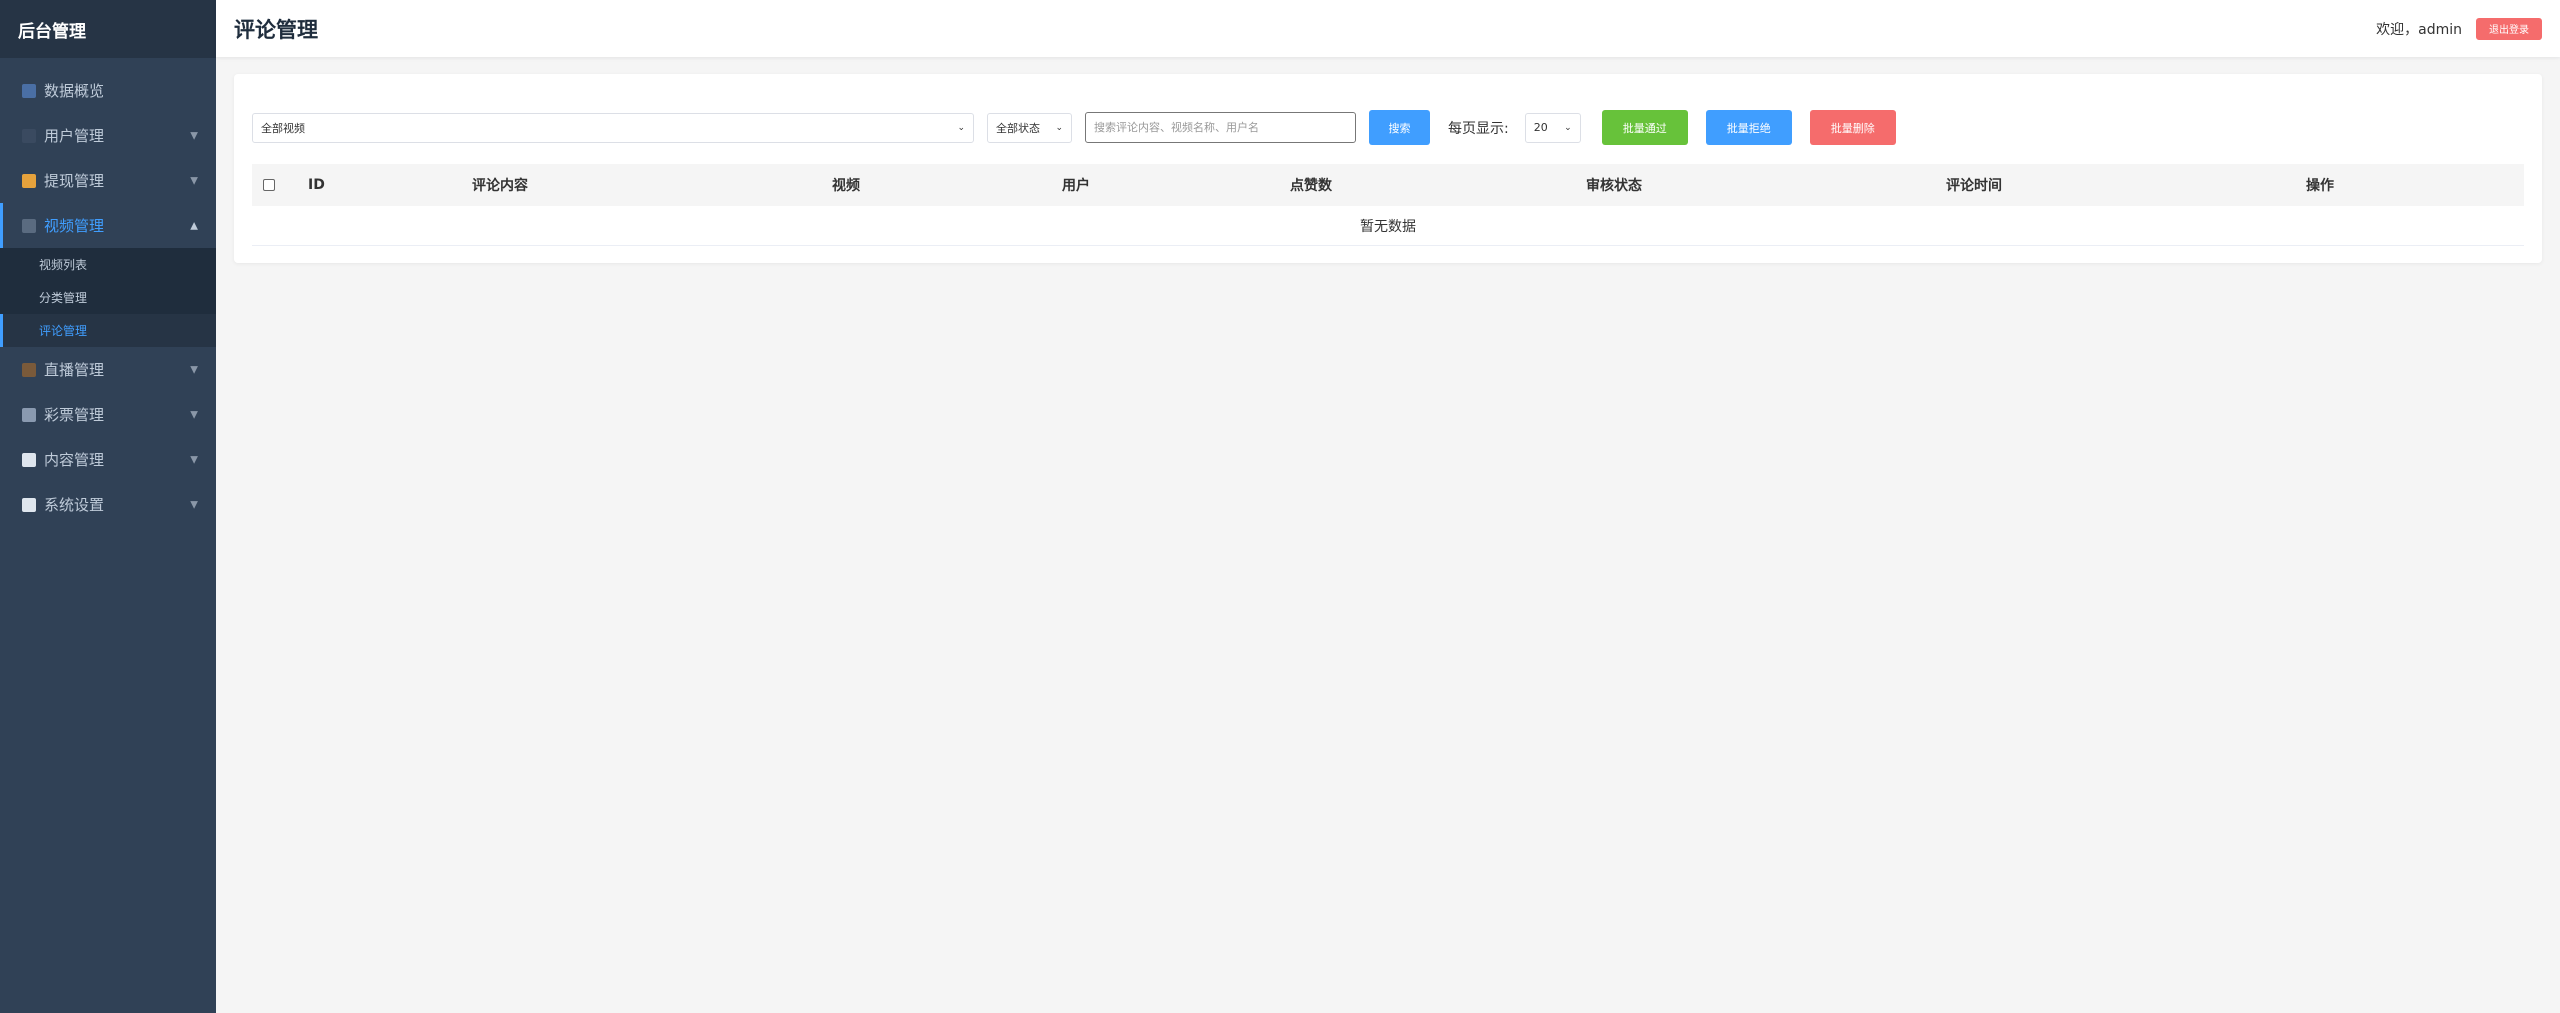  What do you see at coordinates (108, 180) in the screenshot?
I see `sidebar-item-withdraw: 提现管理 ▼` at bounding box center [108, 180].